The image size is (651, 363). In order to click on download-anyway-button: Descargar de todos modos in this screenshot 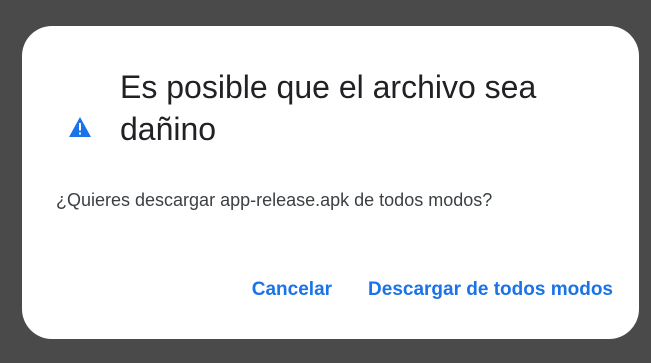, I will do `click(490, 290)`.